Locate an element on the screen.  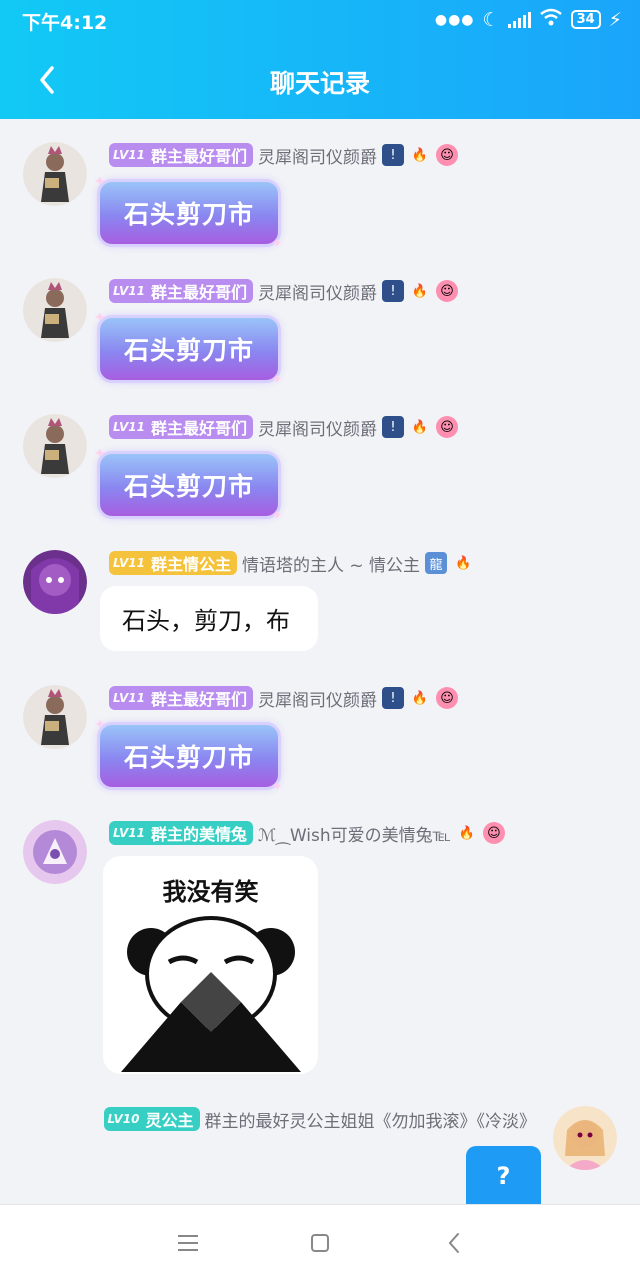
sender-name: ℳ⁔Wish可爱の美情兔℡ is located at coordinates (354, 835).